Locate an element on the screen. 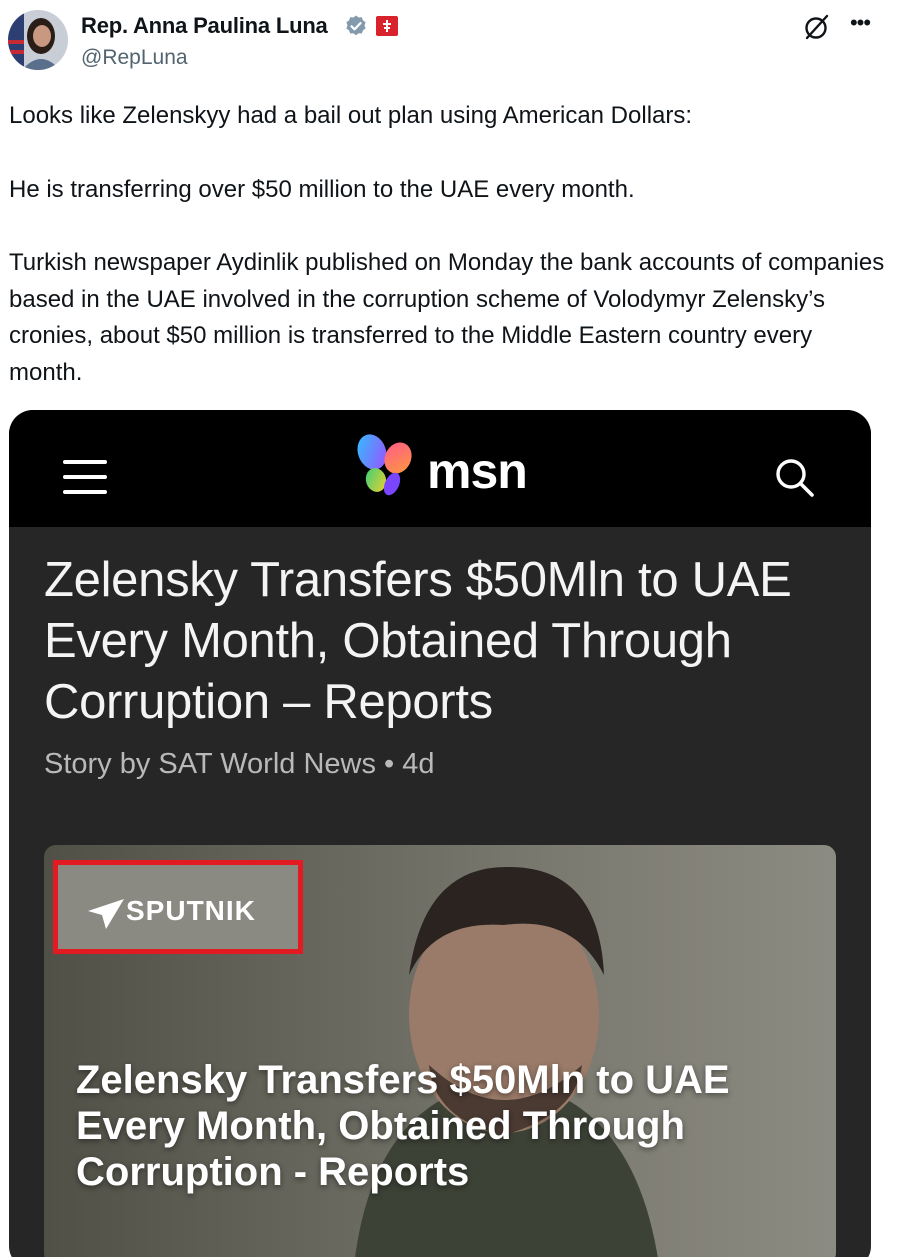 This screenshot has width=913, height=1257. article-byline: Story by SAT World News • 4d is located at coordinates (239, 764).